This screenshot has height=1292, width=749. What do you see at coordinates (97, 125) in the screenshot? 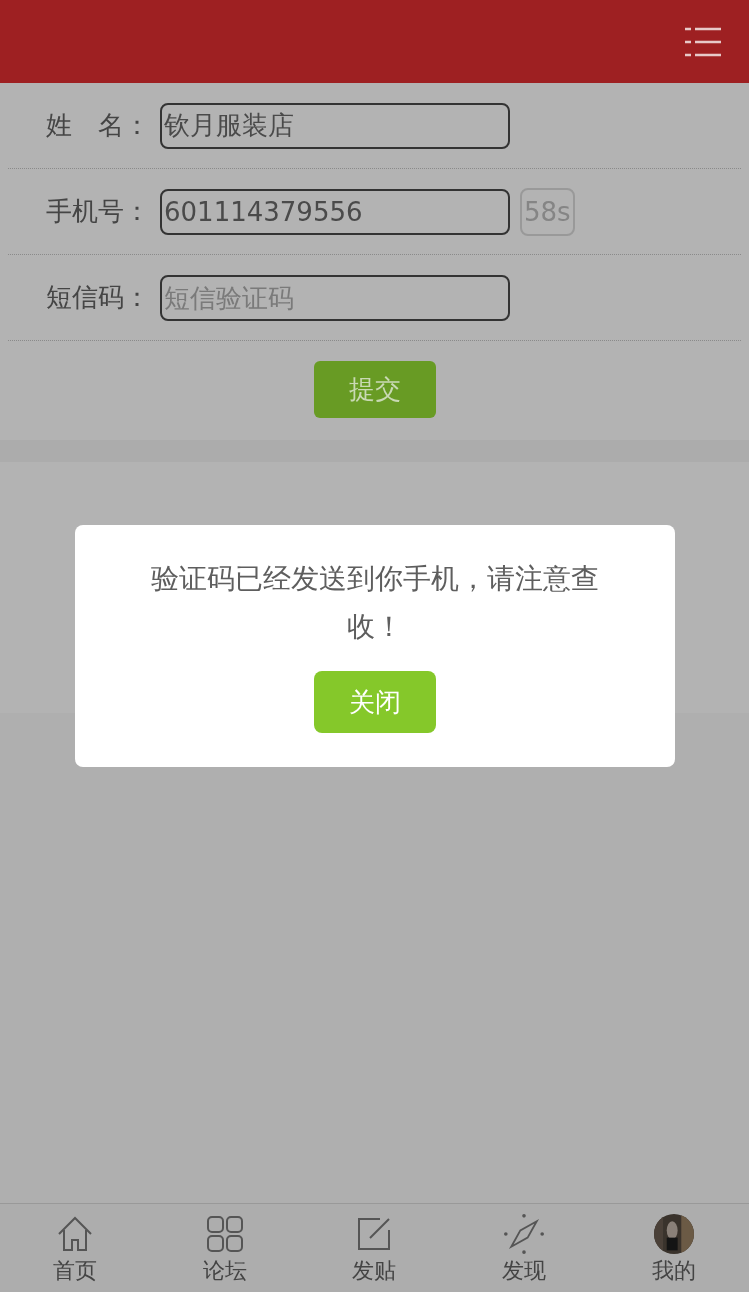
I see `field-label: 姓 名：` at bounding box center [97, 125].